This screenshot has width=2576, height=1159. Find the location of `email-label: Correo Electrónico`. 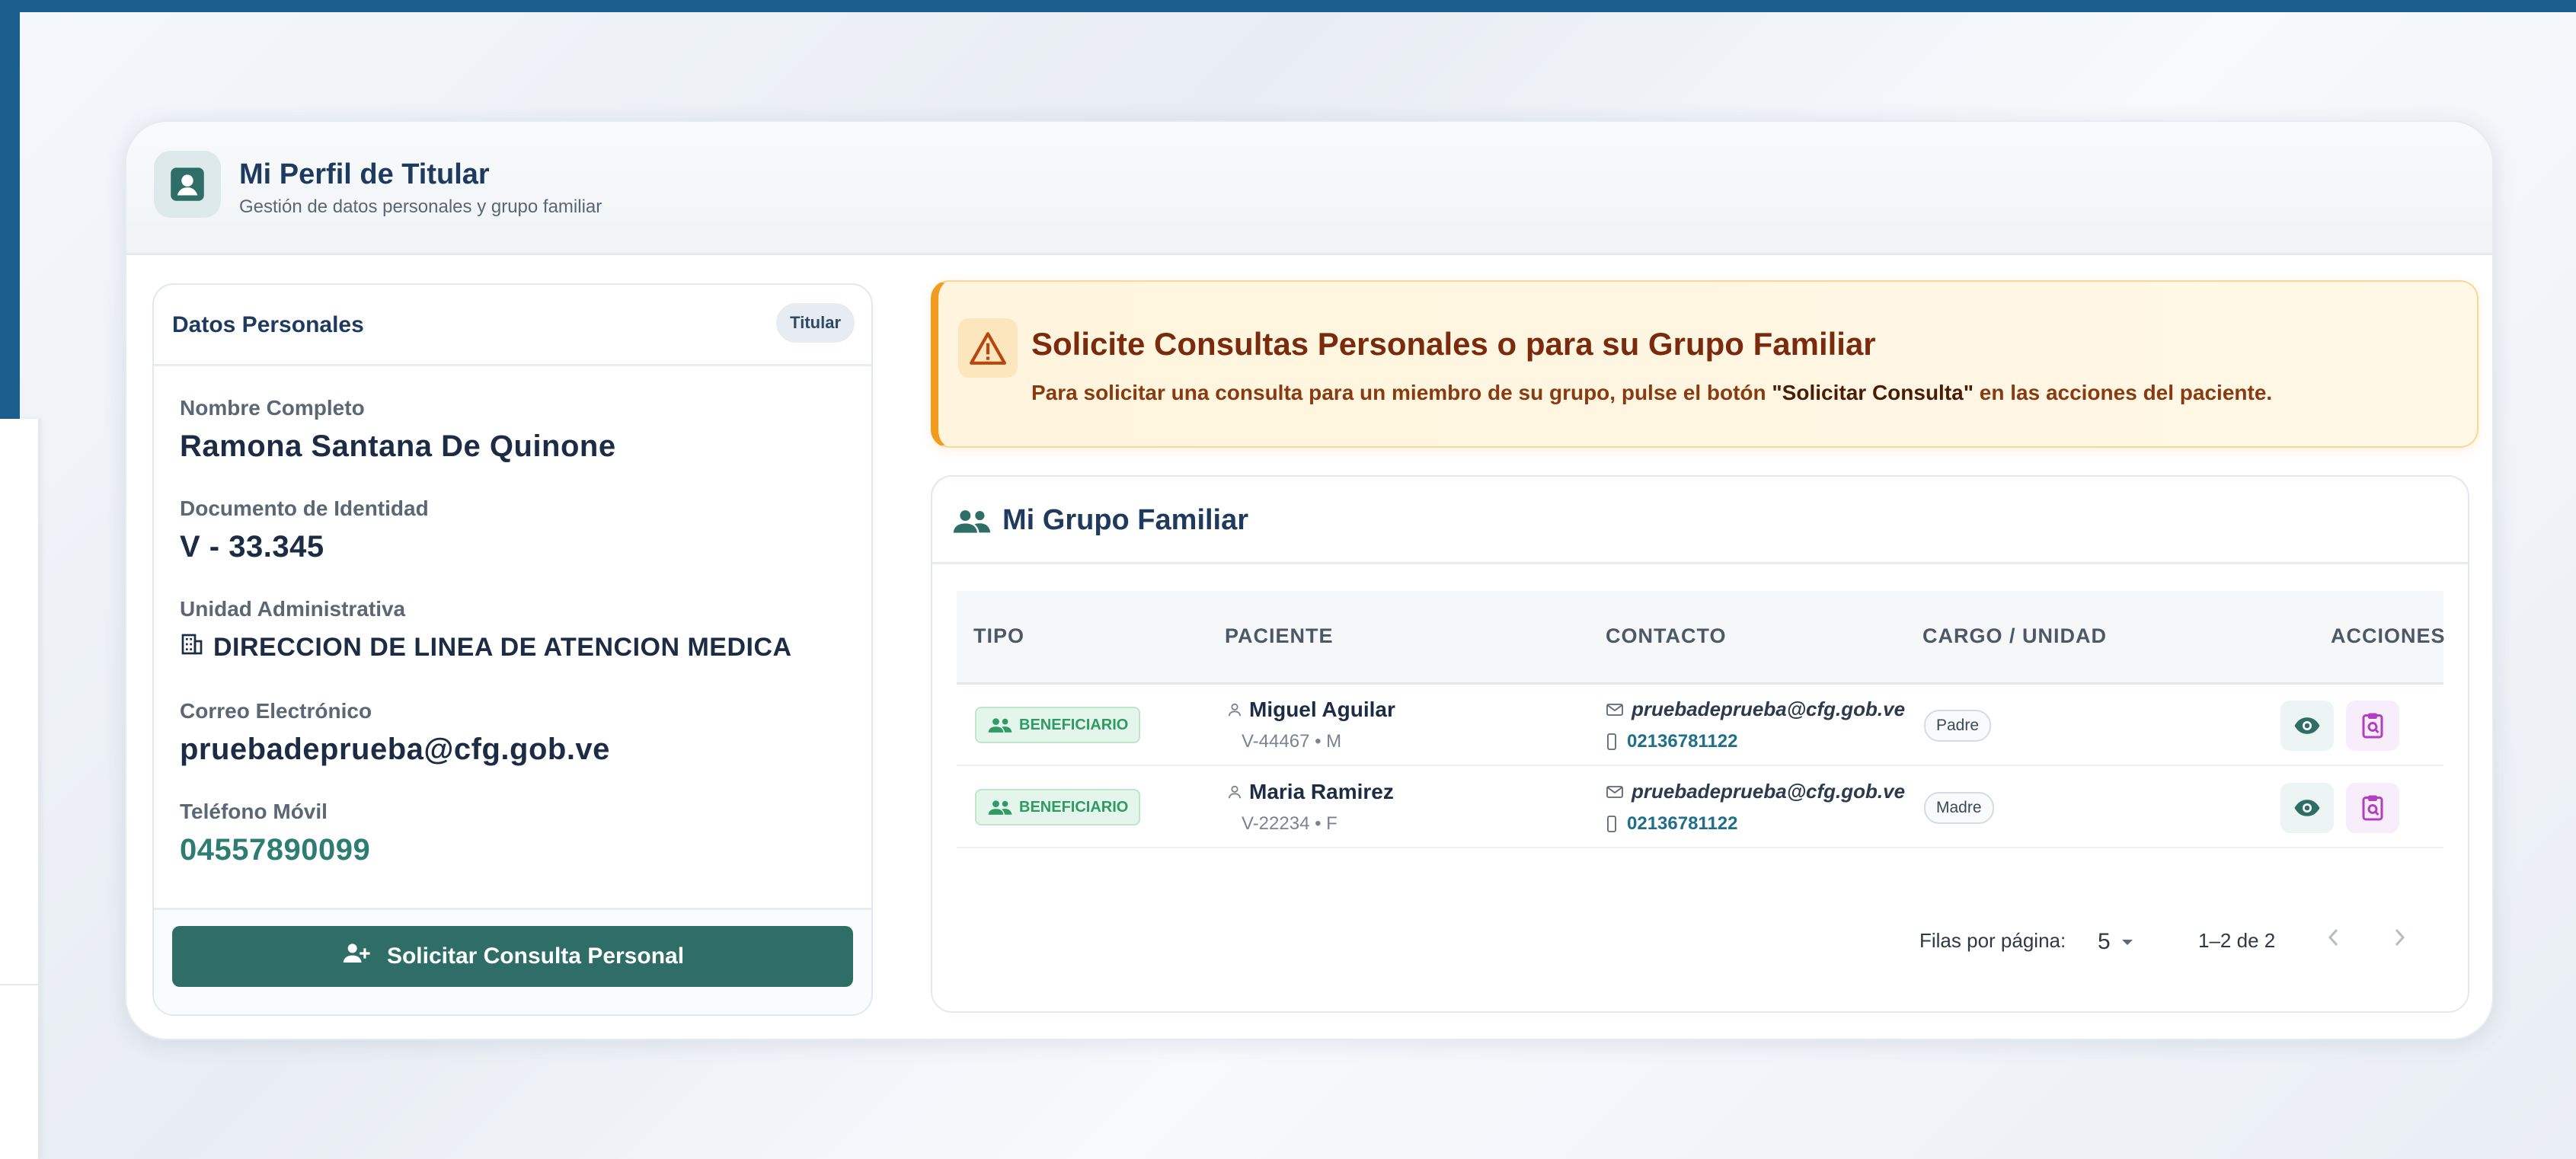

email-label: Correo Electrónico is located at coordinates (276, 711).